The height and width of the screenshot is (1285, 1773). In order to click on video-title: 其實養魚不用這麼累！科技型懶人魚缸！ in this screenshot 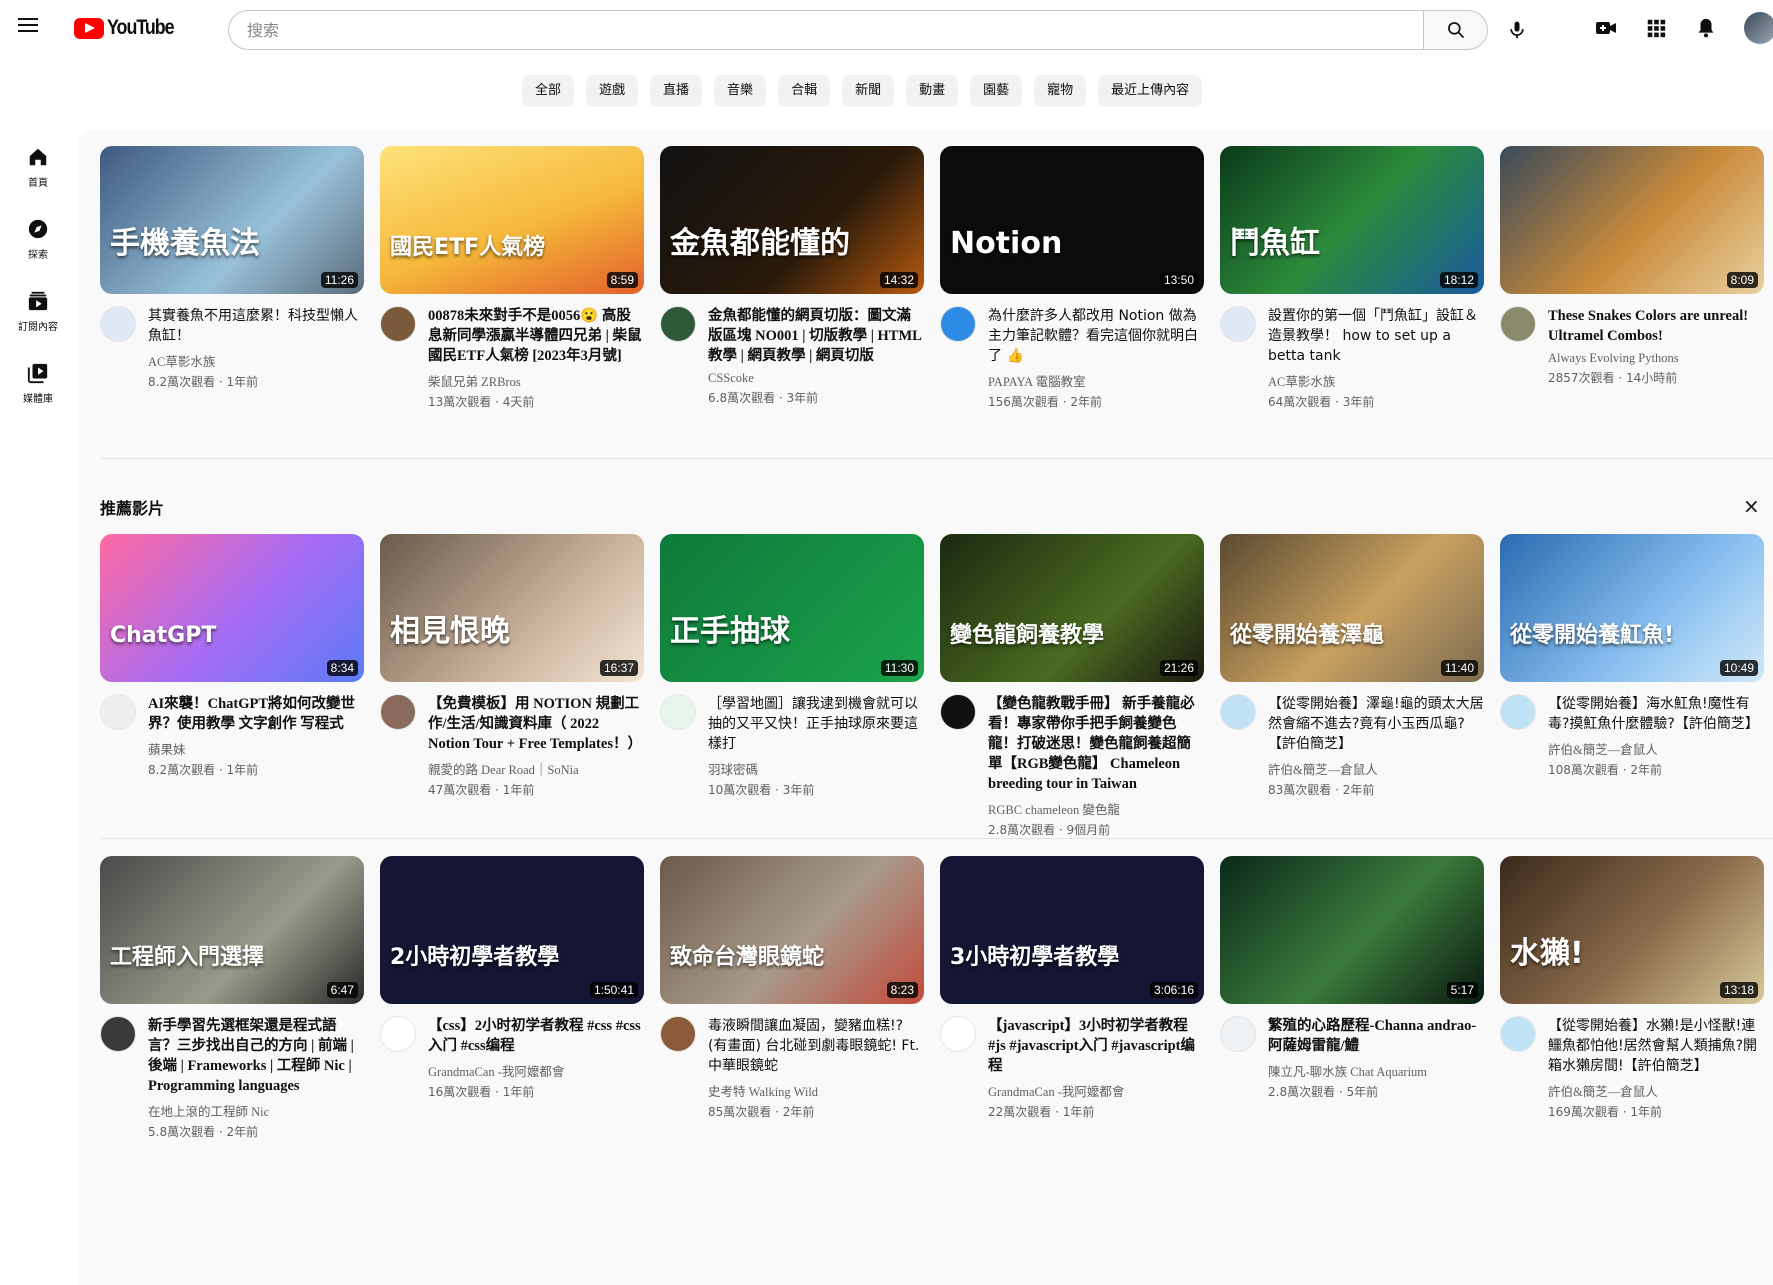, I will do `click(256, 326)`.